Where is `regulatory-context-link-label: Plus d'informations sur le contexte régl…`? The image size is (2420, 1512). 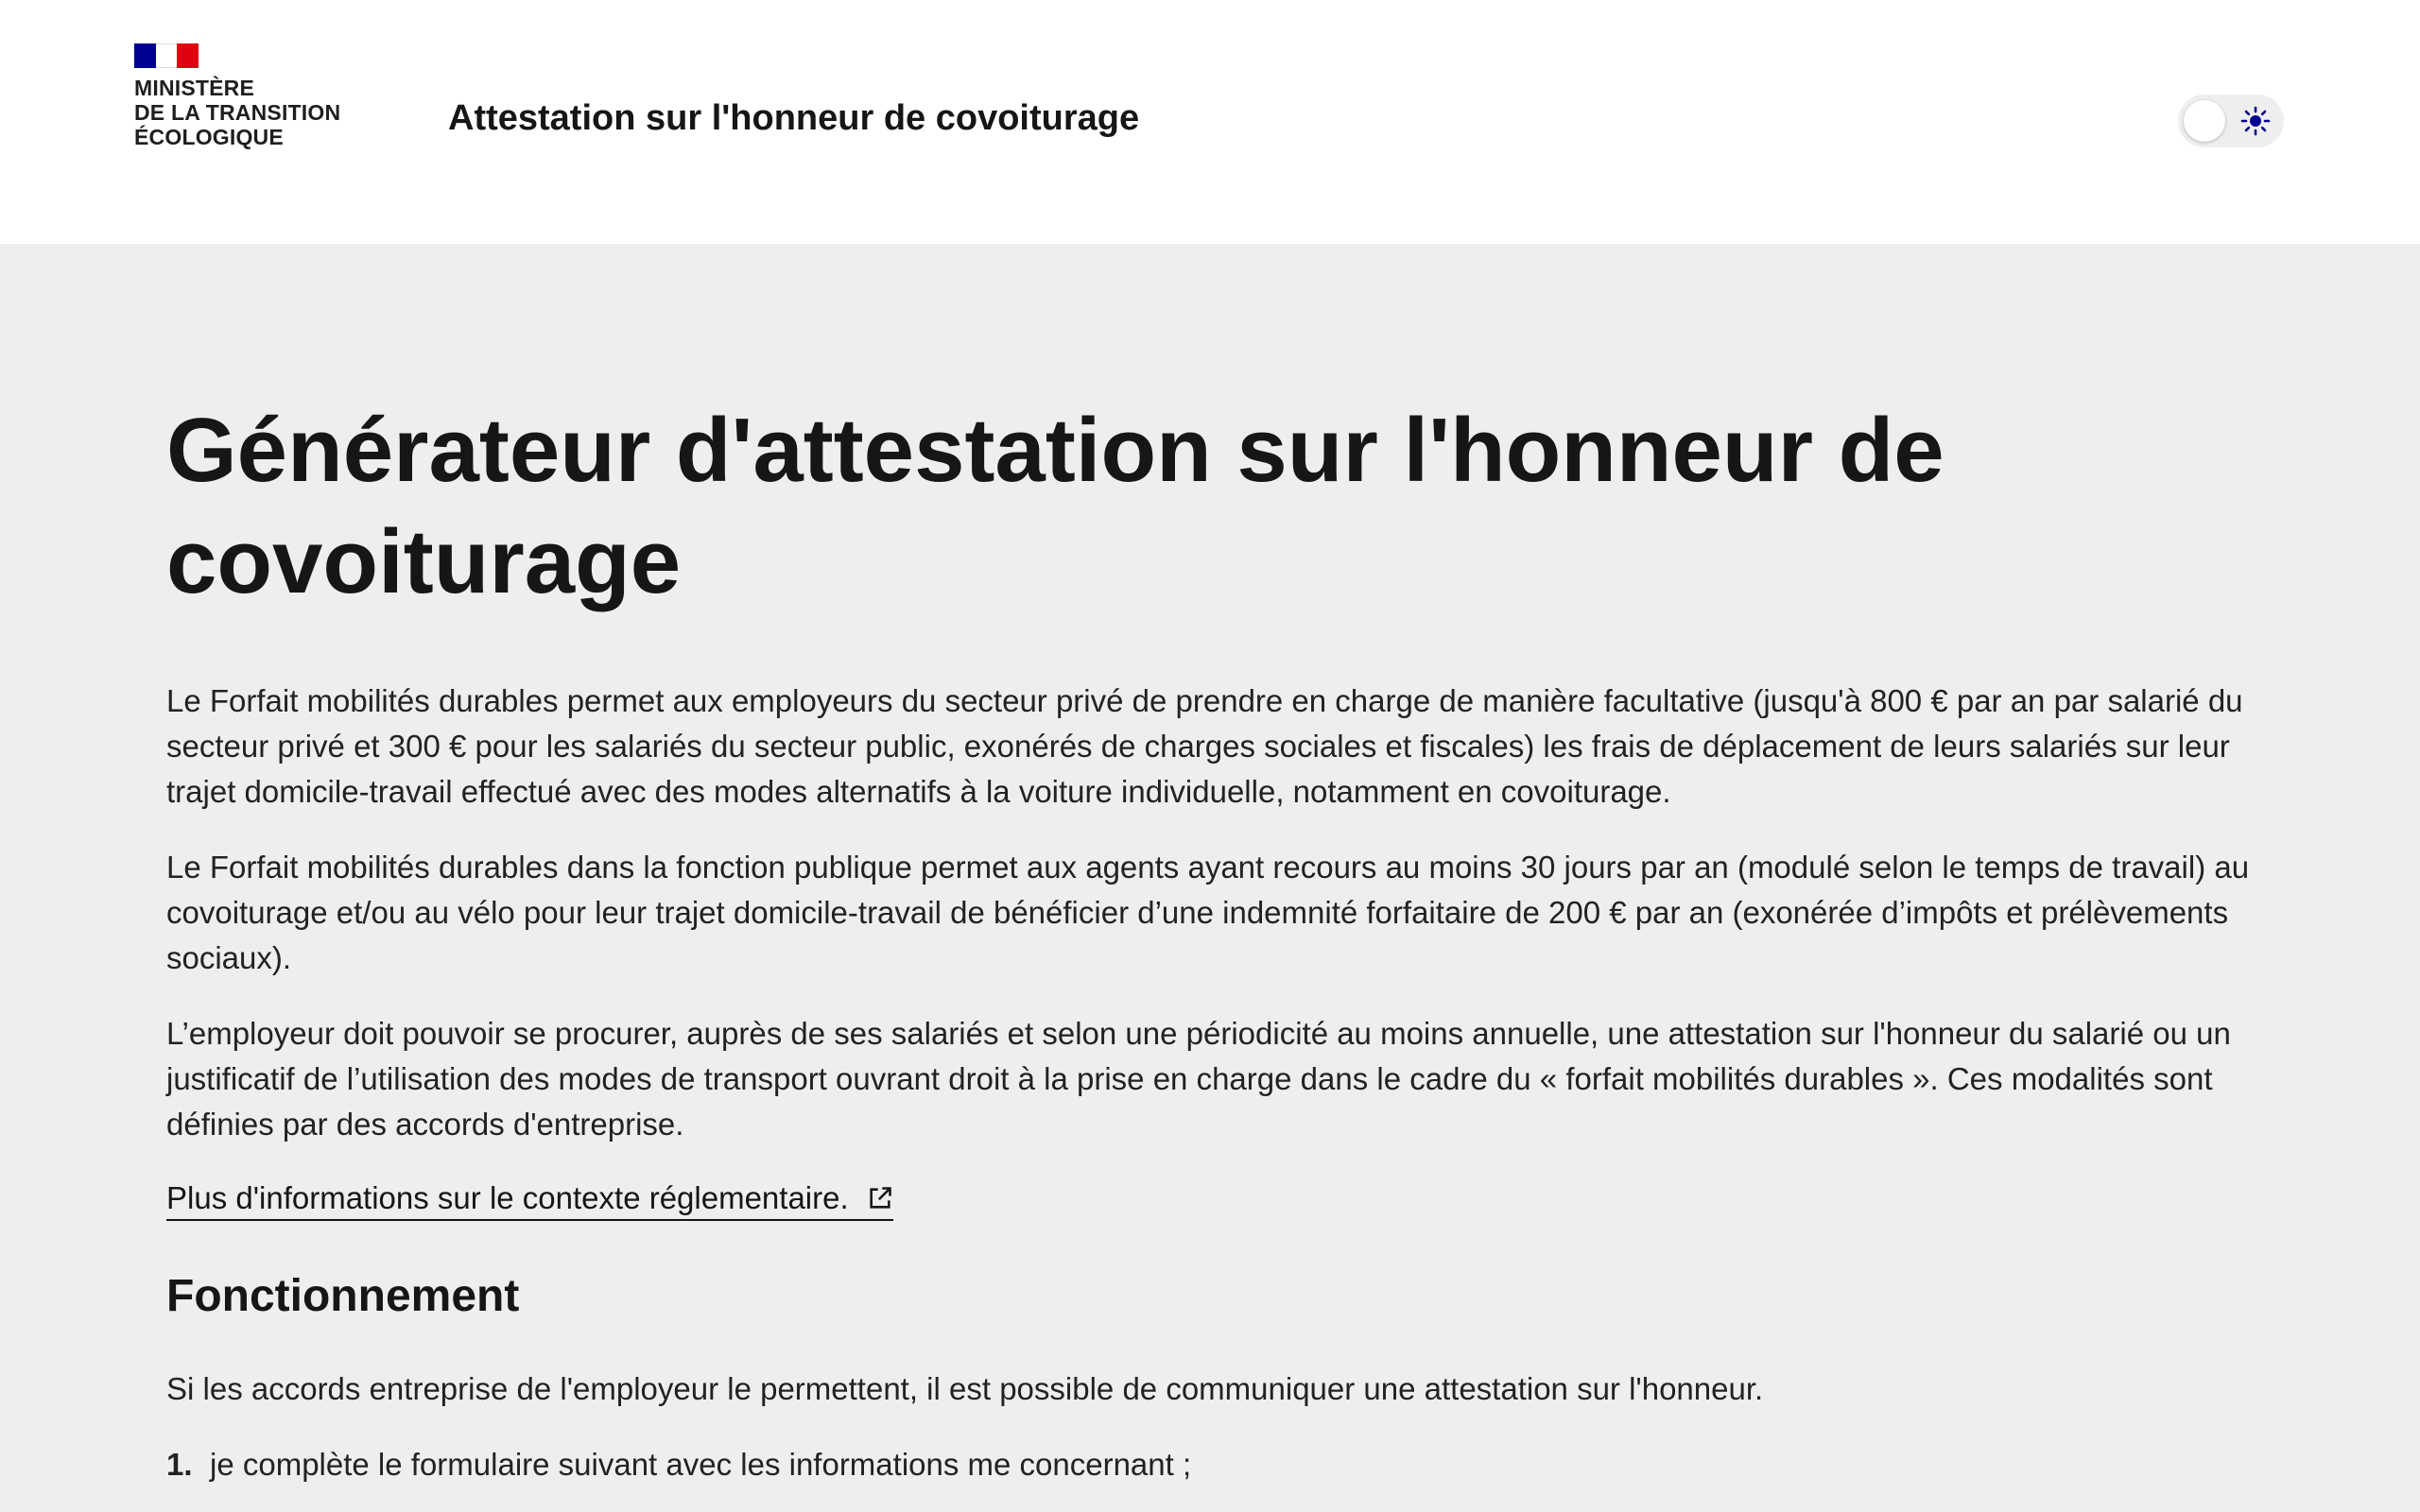
regulatory-context-link-label: Plus d'informations sur le contexte régl… is located at coordinates (508, 1197).